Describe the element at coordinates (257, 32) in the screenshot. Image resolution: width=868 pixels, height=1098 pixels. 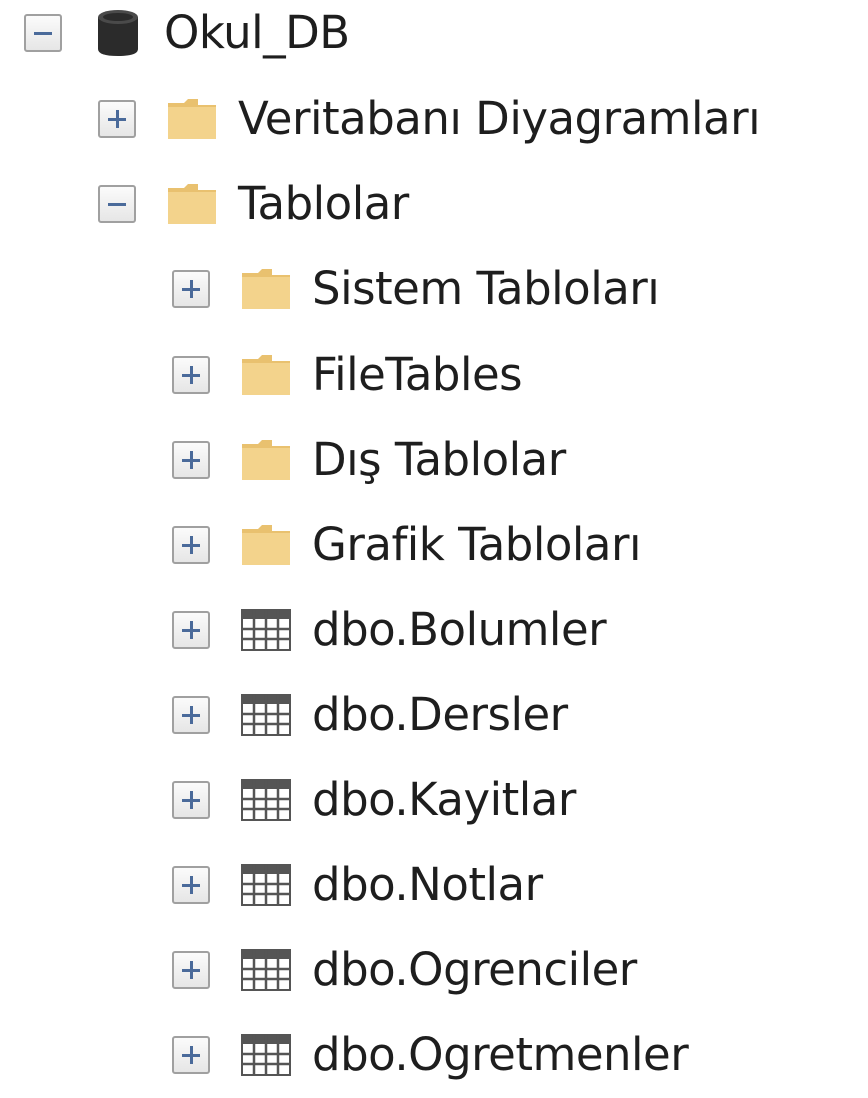
I see `tree-node-label: Okul_DB` at that location.